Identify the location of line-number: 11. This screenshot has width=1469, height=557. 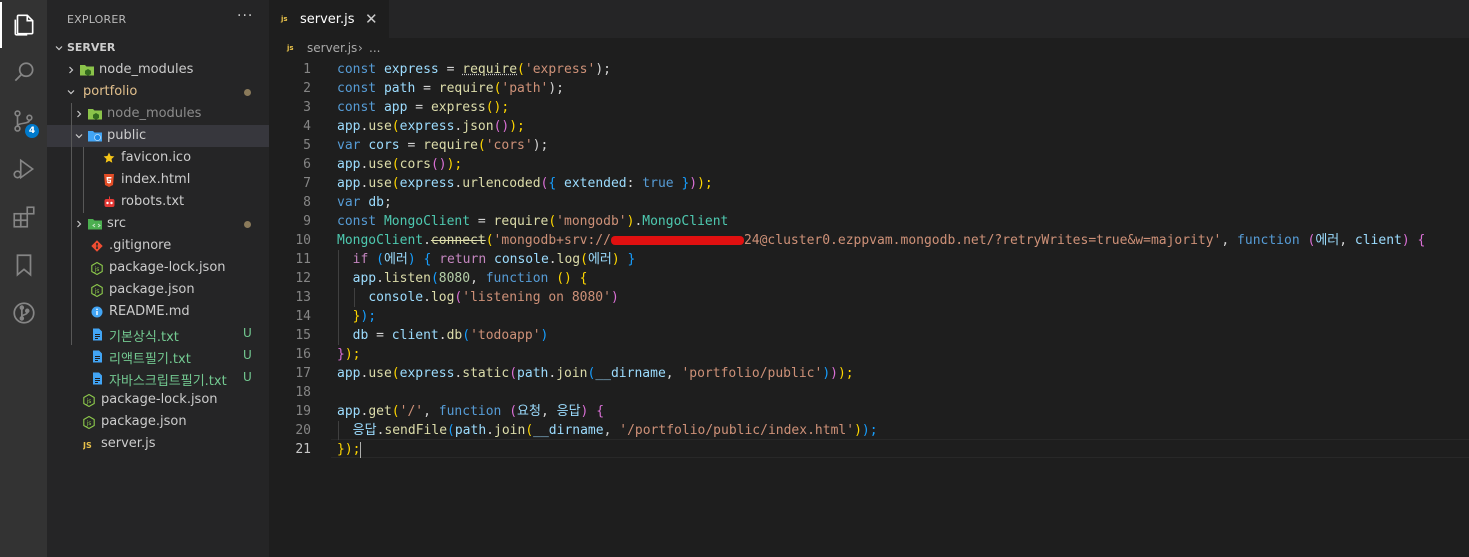
(303, 259).